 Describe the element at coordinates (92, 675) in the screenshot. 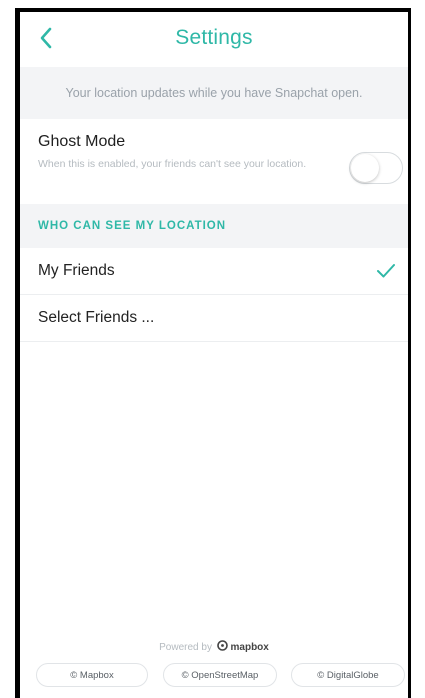

I see `attribution-mapbox: © Mapbox` at that location.